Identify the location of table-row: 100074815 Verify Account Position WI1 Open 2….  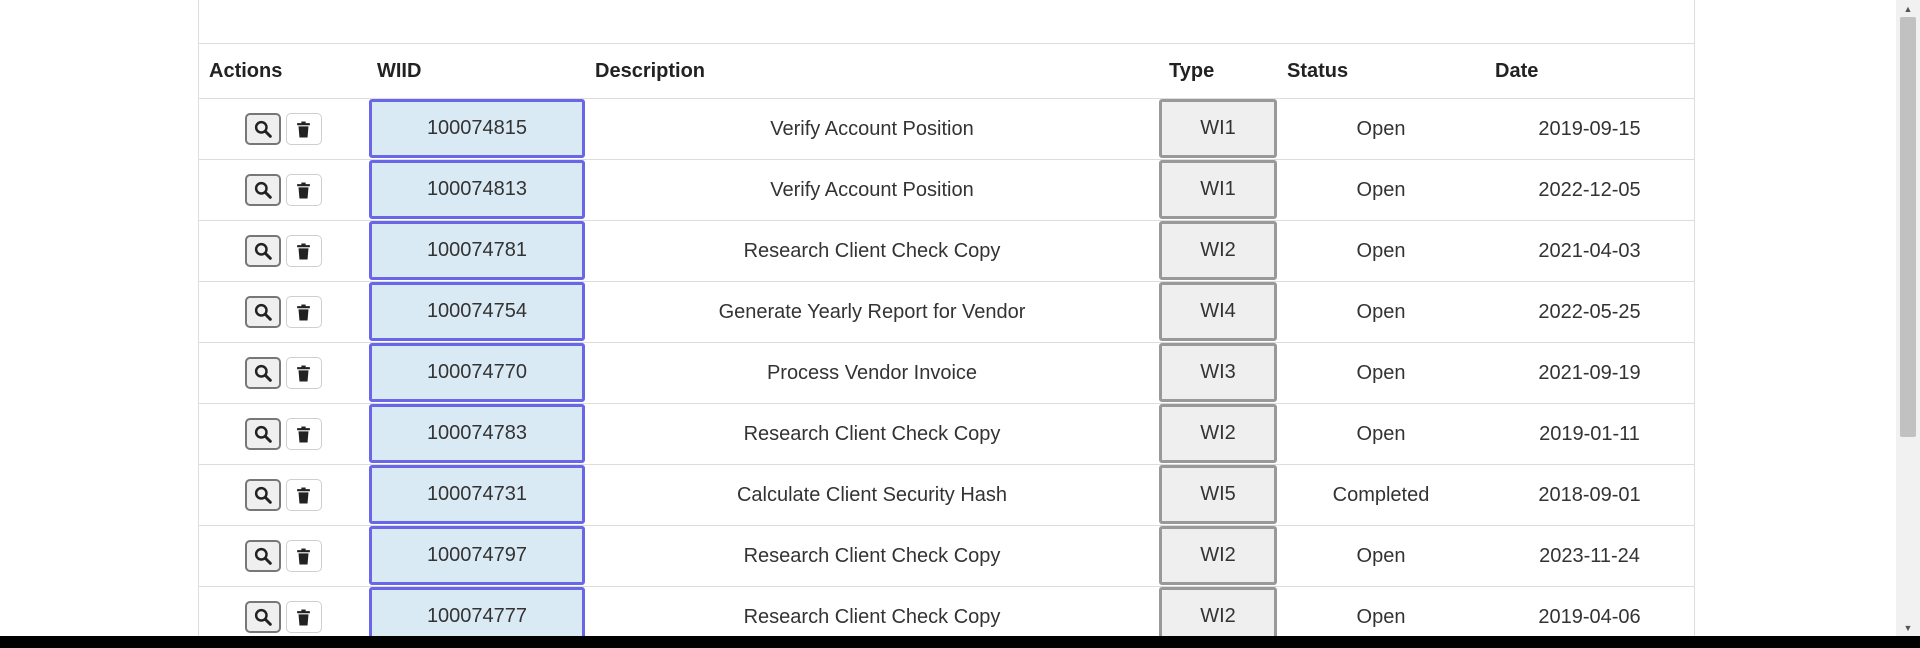
(946, 129).